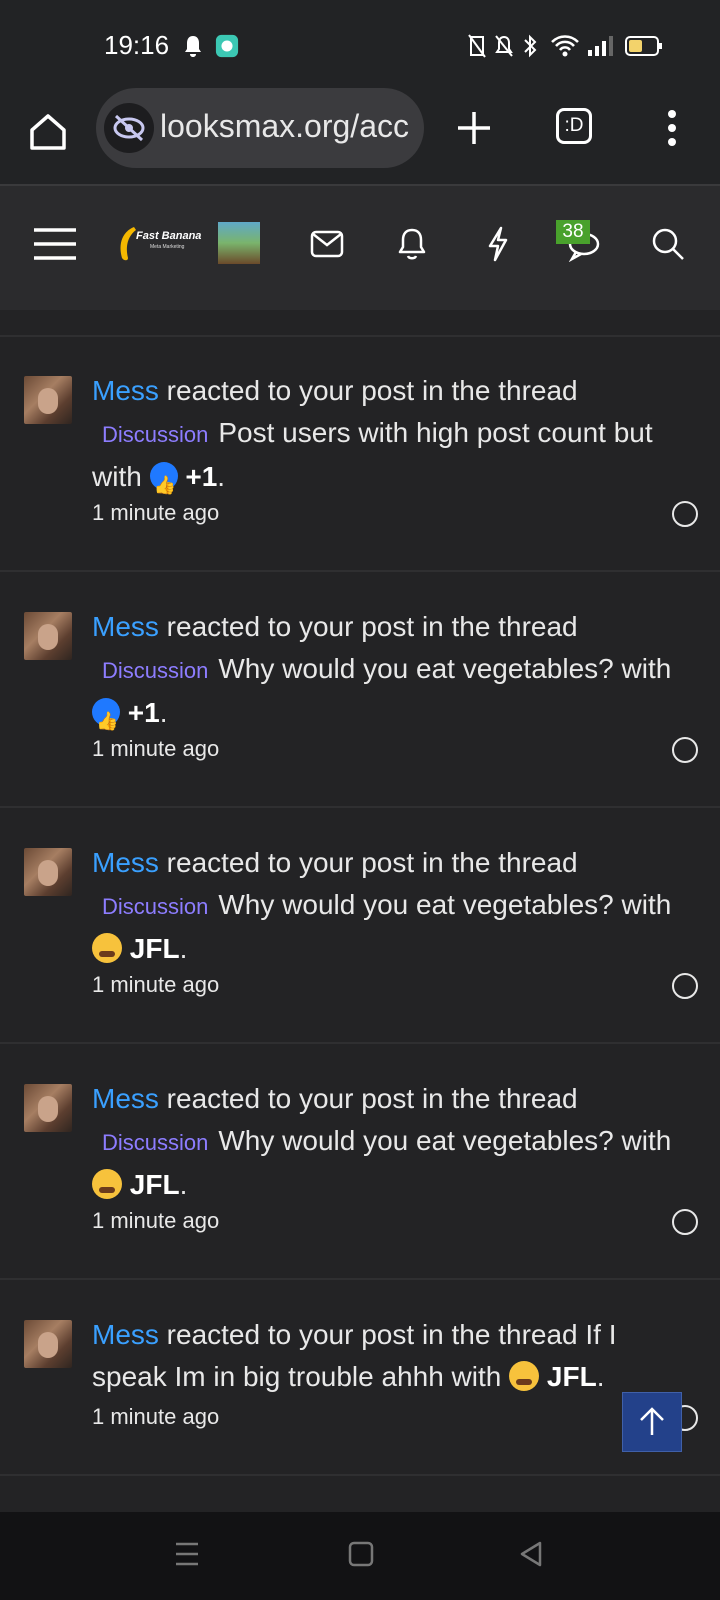  What do you see at coordinates (48, 132) in the screenshot?
I see `home-icon` at bounding box center [48, 132].